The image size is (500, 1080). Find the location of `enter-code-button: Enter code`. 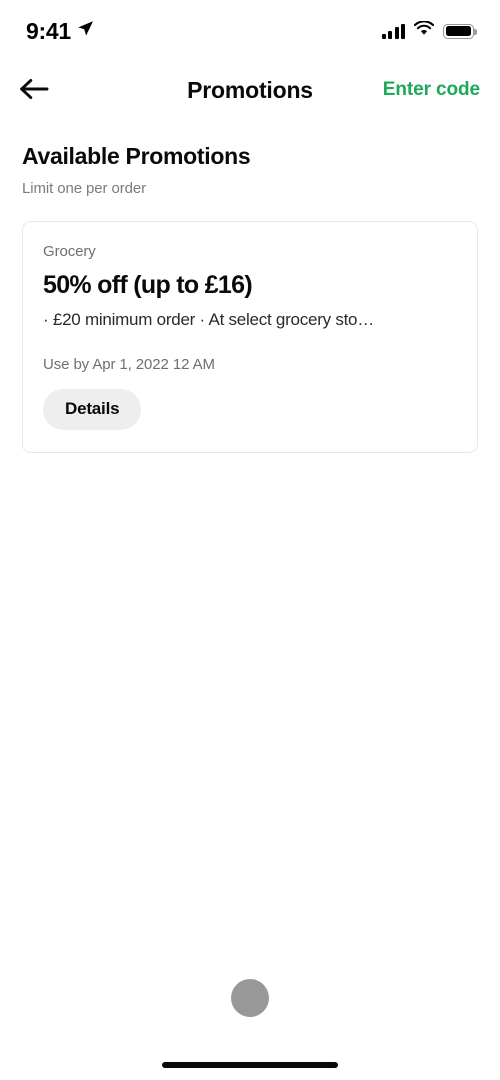

enter-code-button: Enter code is located at coordinates (431, 90).